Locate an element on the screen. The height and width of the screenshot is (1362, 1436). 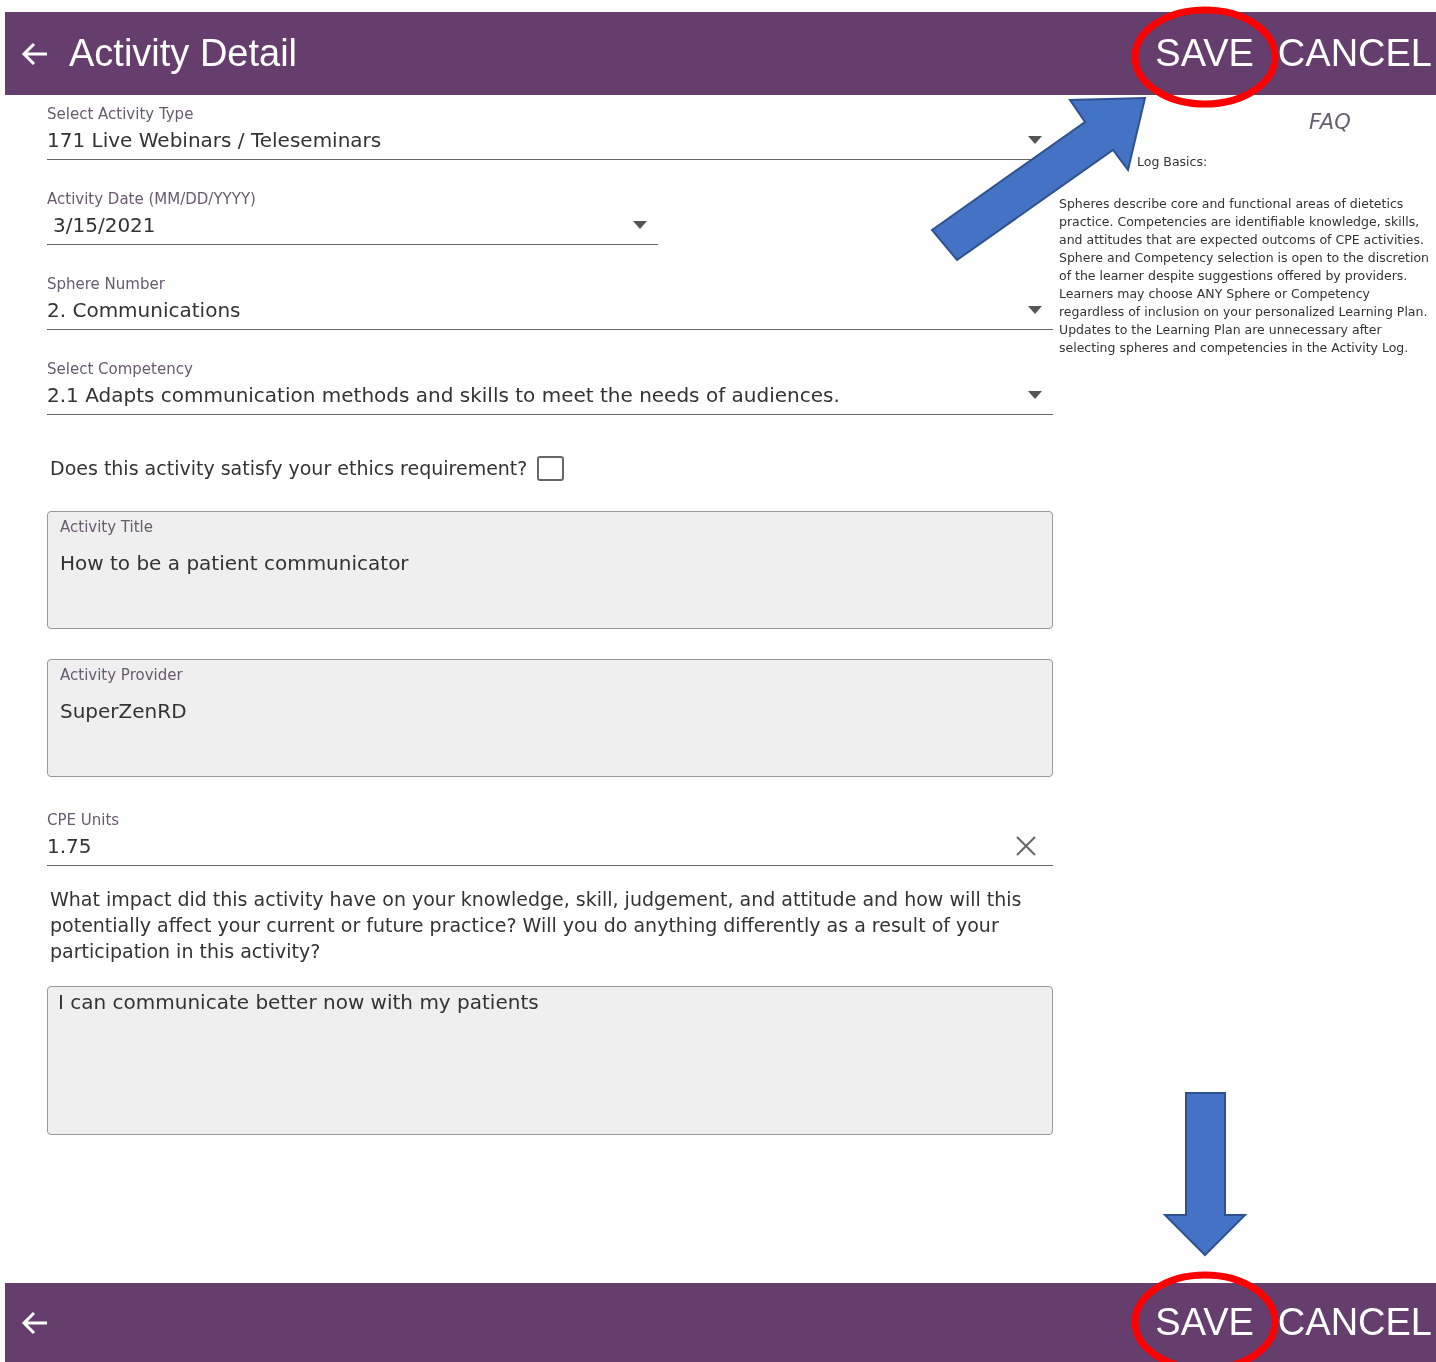
clear-icon is located at coordinates (1026, 846).